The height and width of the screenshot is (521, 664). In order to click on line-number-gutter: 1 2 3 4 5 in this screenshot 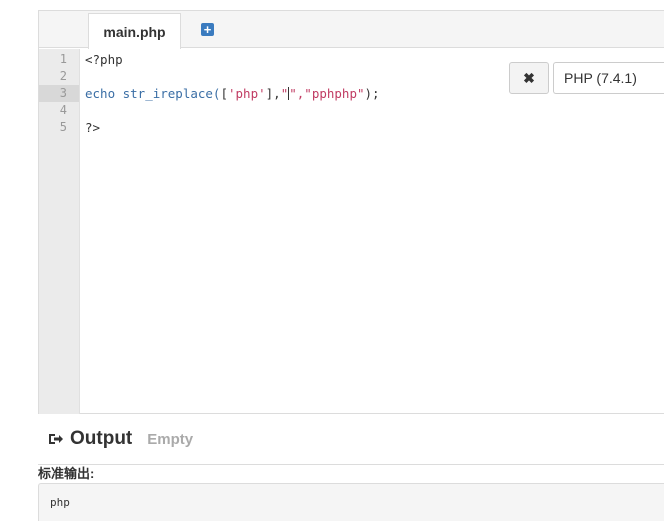, I will do `click(59, 231)`.